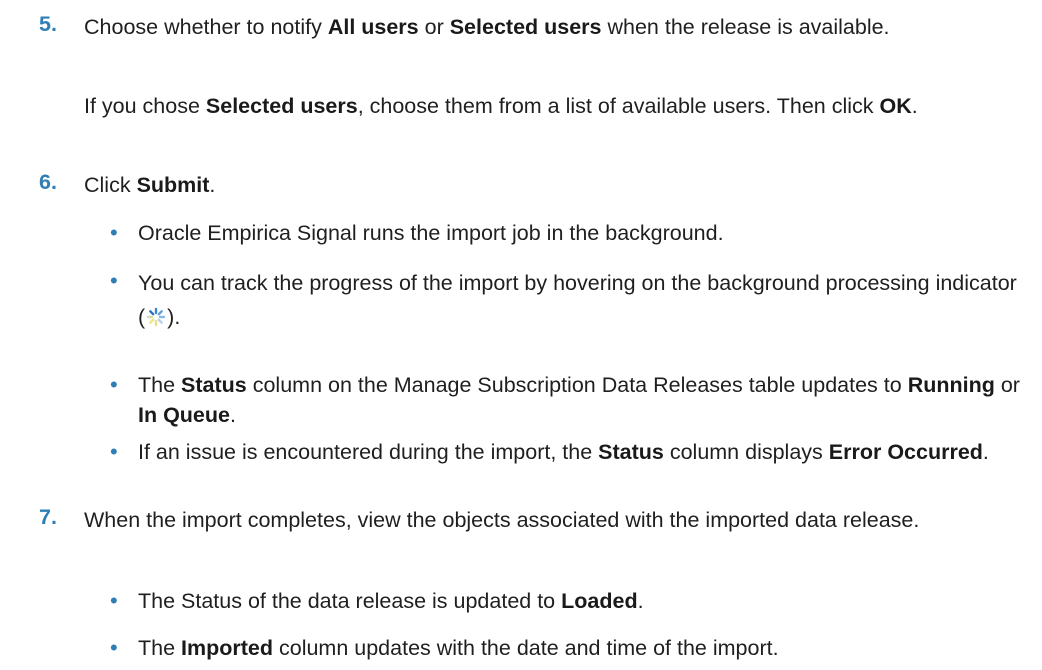 The width and height of the screenshot is (1042, 670). I want to click on spinner-icon, so click(156, 315).